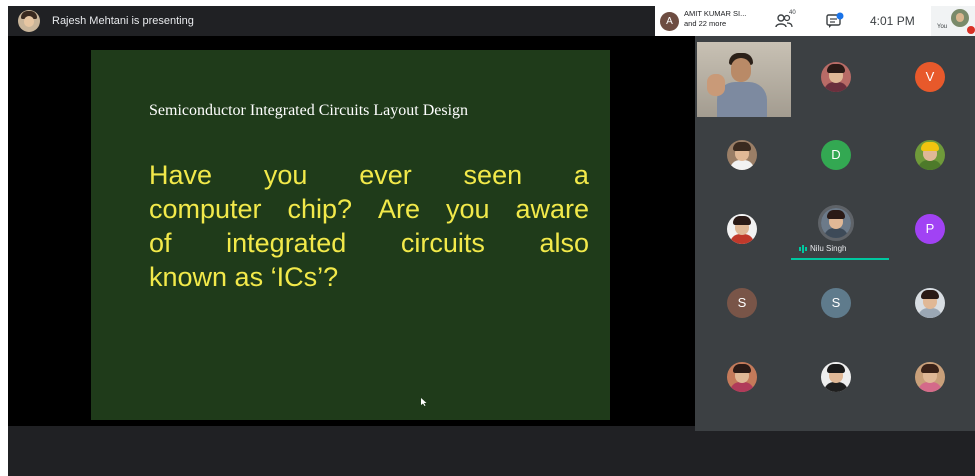 Image resolution: width=975 pixels, height=476 pixels. Describe the element at coordinates (792, 13) in the screenshot. I see `people-count: 40` at that location.